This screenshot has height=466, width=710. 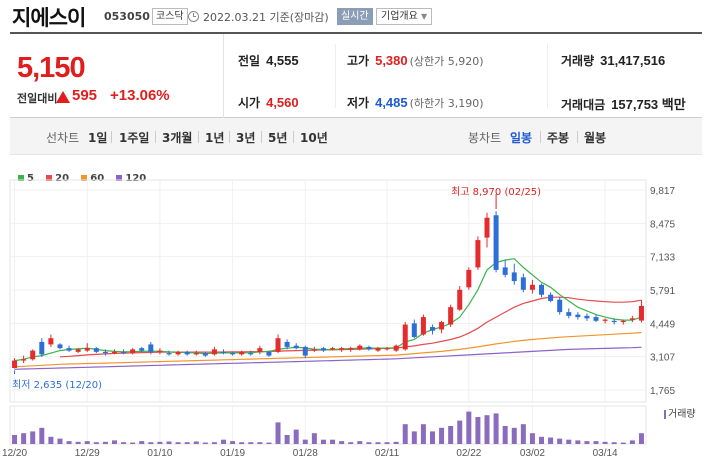 What do you see at coordinates (623, 104) in the screenshot?
I see `trade-amount: 거래대금 157,753 백만` at bounding box center [623, 104].